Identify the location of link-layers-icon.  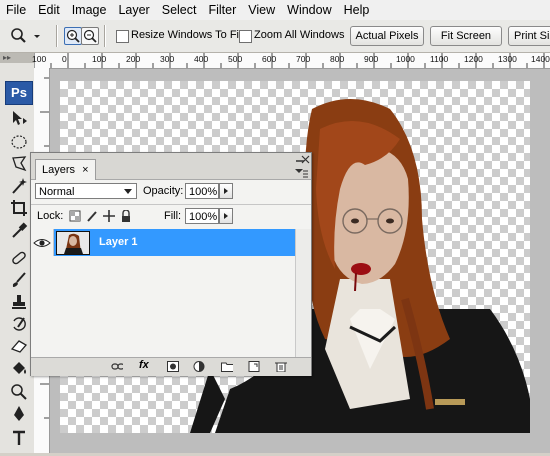
(117, 366).